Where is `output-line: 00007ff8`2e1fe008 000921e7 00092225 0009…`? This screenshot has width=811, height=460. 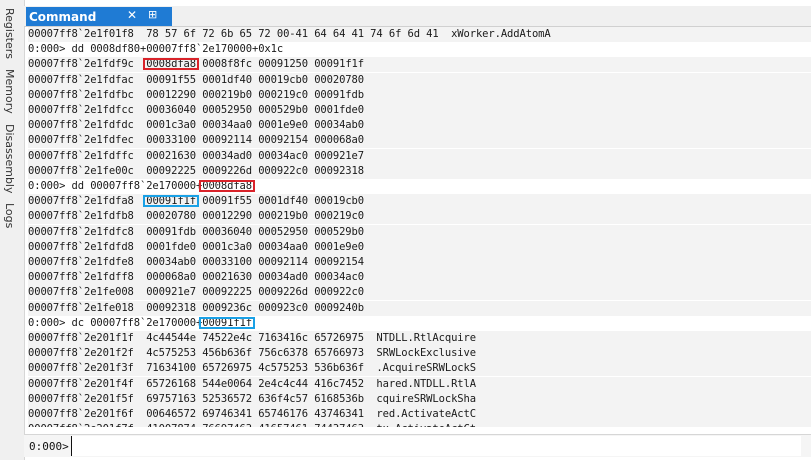 output-line: 00007ff8`2e1fe008 000921e7 00092225 0009… is located at coordinates (419, 293).